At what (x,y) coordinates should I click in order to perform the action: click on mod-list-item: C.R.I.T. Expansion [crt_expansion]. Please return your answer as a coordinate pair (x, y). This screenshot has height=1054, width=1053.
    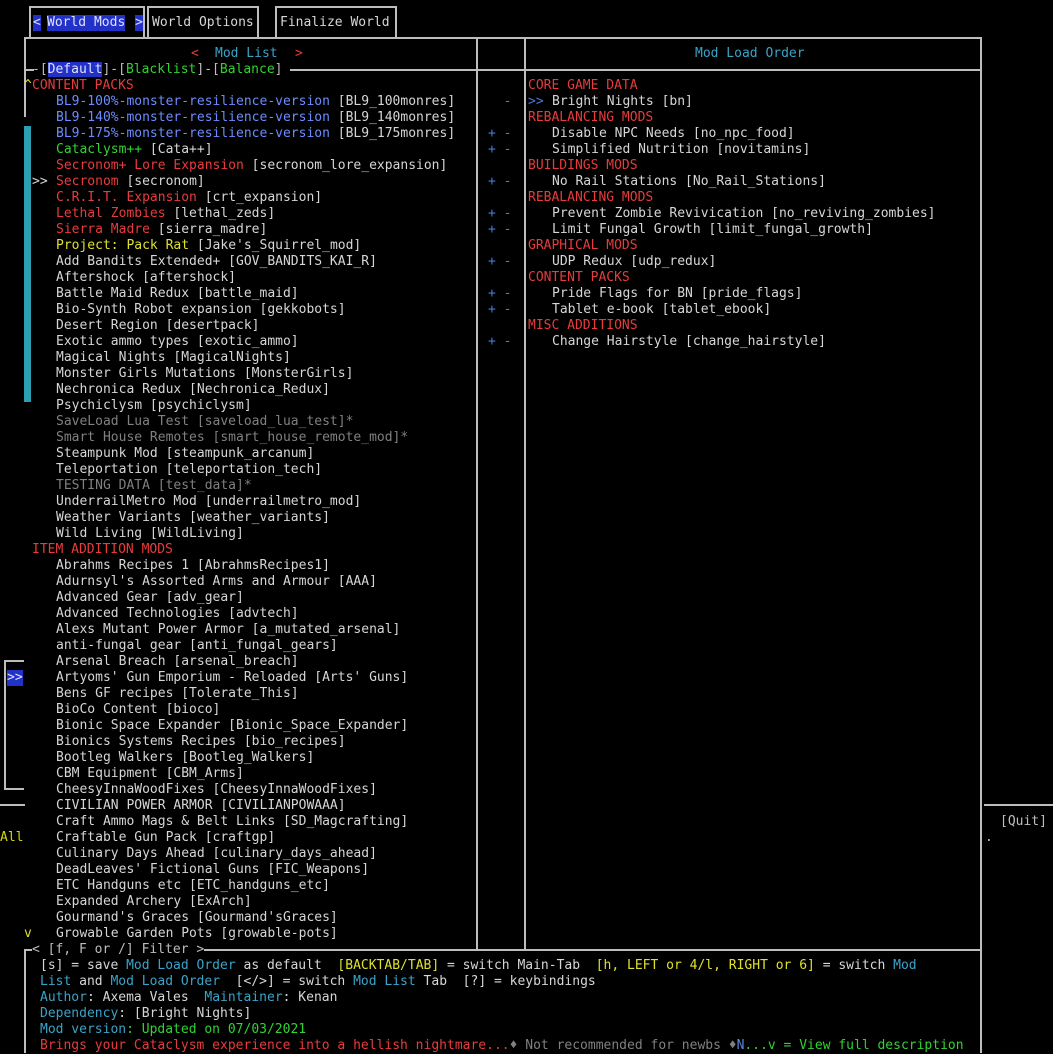
    Looking at the image, I should click on (189, 198).